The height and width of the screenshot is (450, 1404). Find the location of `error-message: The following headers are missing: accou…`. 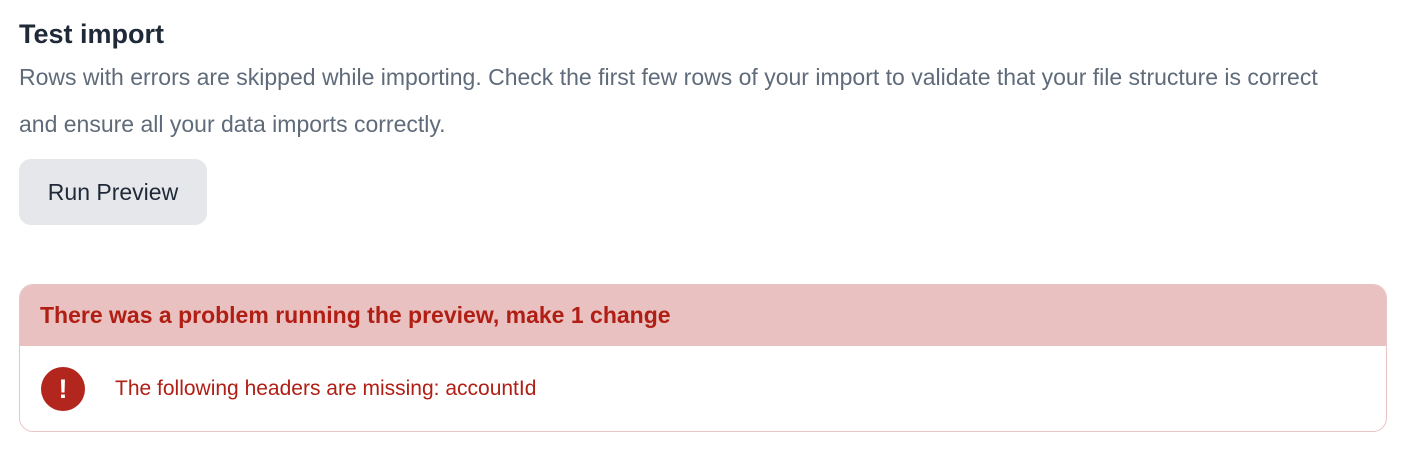

error-message: The following headers are missing: accou… is located at coordinates (326, 388).